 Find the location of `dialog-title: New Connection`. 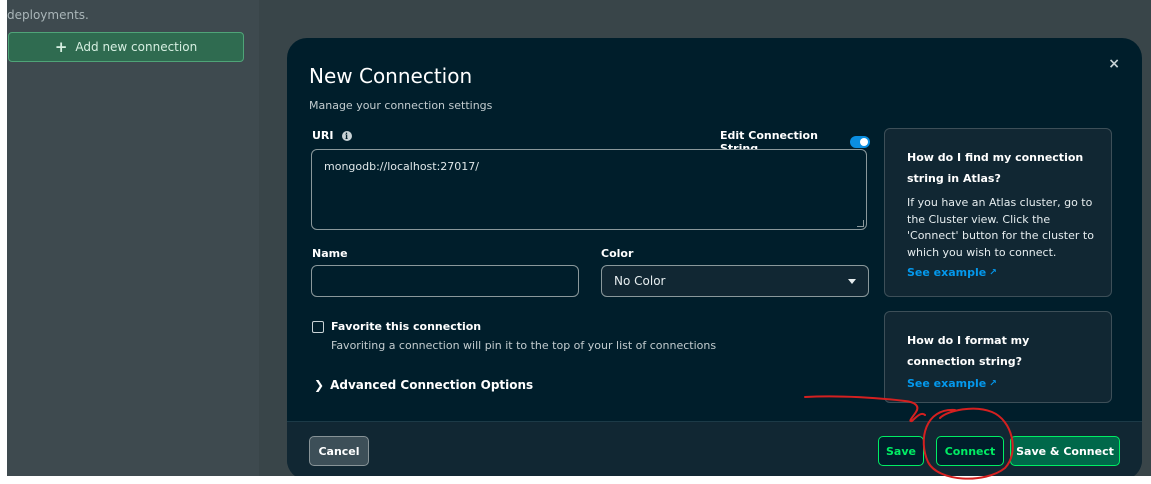

dialog-title: New Connection is located at coordinates (391, 76).